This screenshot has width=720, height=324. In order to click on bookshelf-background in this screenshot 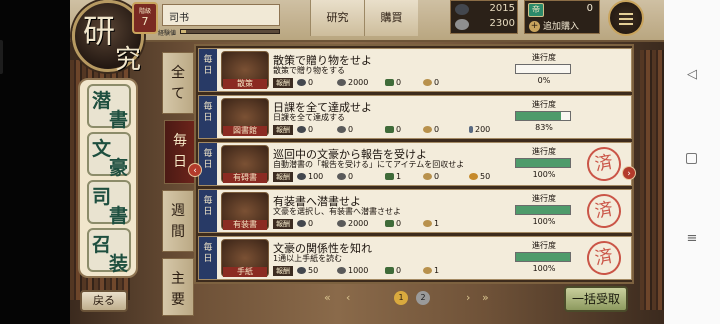, I will do `click(652, 180)`.